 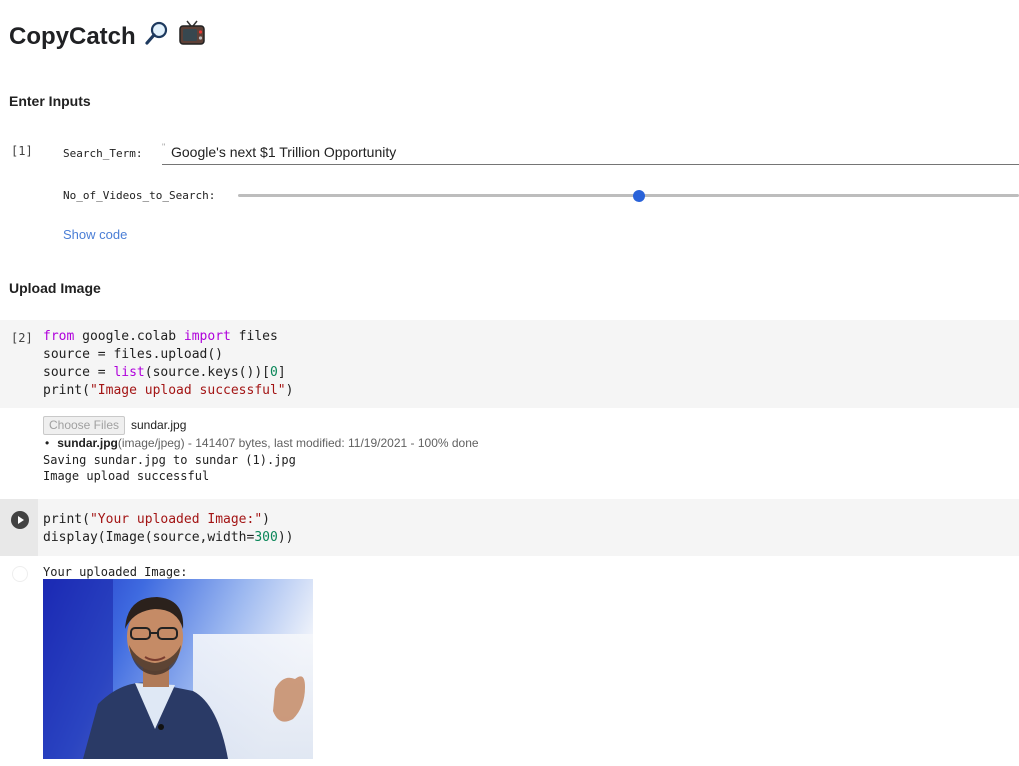 What do you see at coordinates (103, 153) in the screenshot?
I see `search-term-label: Search_Term:` at bounding box center [103, 153].